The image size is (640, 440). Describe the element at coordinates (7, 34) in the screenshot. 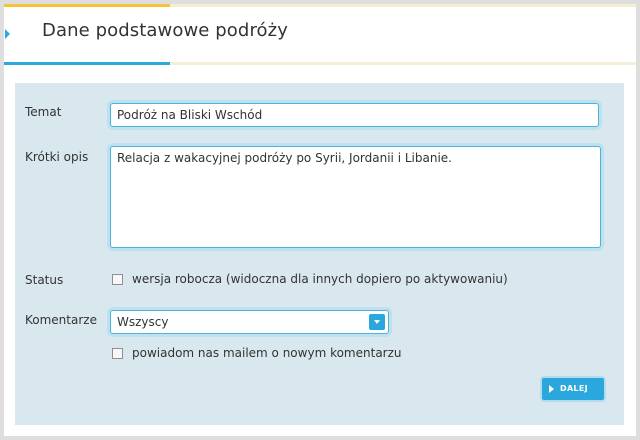

I see `title-marker-icon` at that location.